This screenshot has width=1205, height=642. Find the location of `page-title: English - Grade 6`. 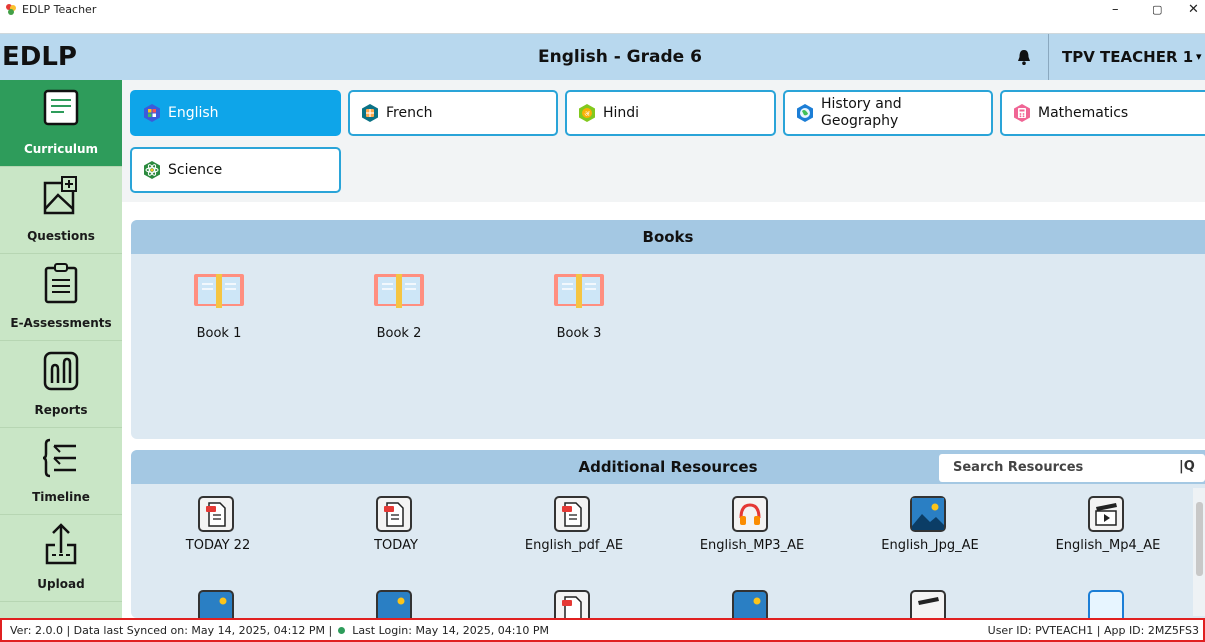

page-title: English - Grade 6 is located at coordinates (620, 57).